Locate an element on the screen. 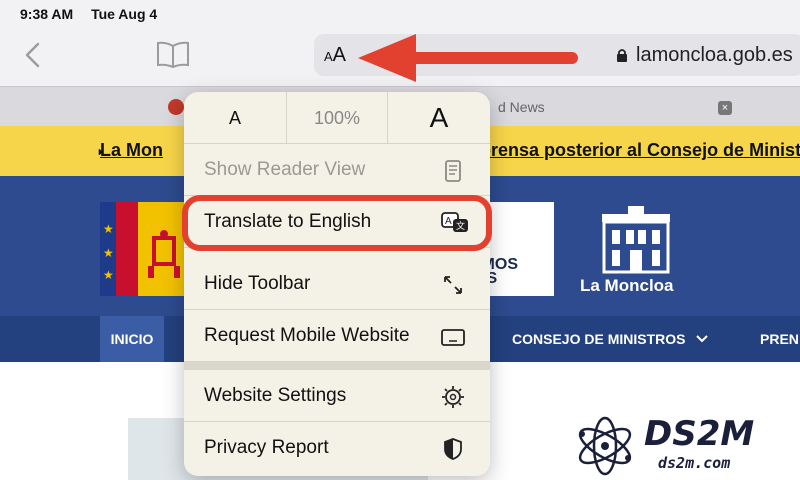 Image resolution: width=800 pixels, height=480 pixels. show-reader-view-item: Show Reader View is located at coordinates (337, 170).